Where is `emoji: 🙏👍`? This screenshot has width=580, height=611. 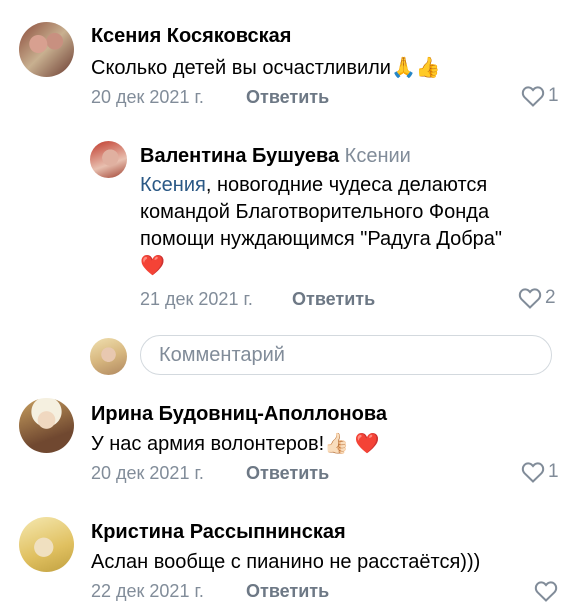
emoji: 🙏👍 is located at coordinates (415, 68).